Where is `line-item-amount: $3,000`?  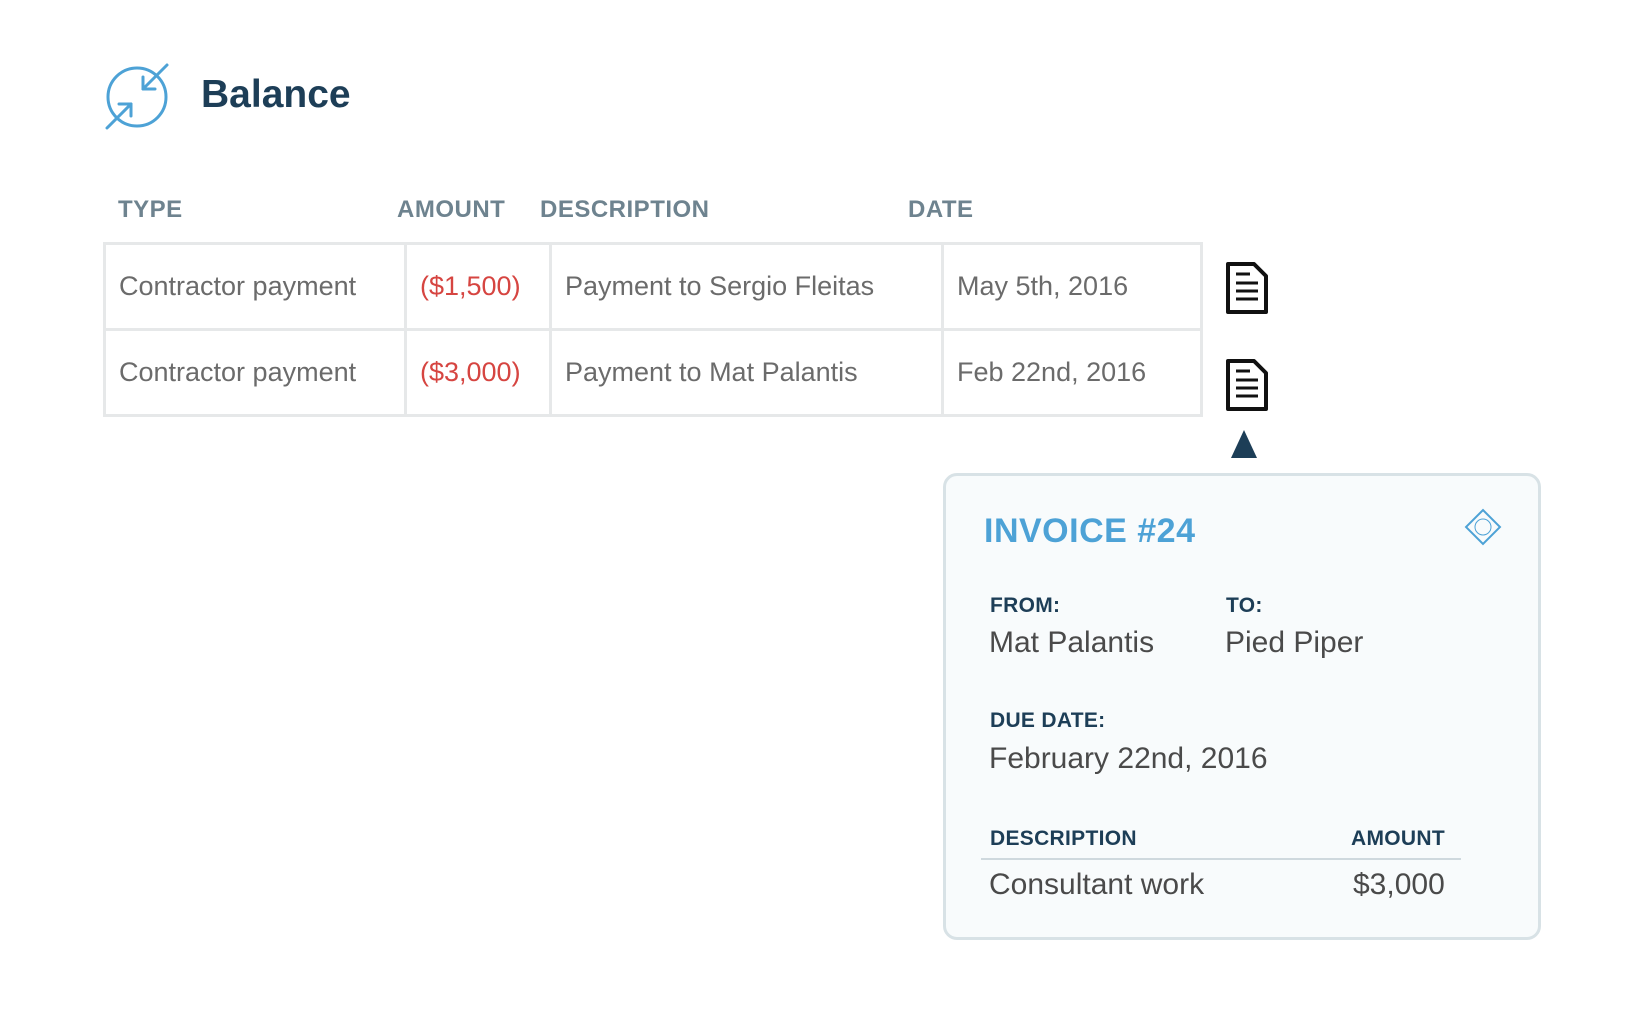 line-item-amount: $3,000 is located at coordinates (1399, 884).